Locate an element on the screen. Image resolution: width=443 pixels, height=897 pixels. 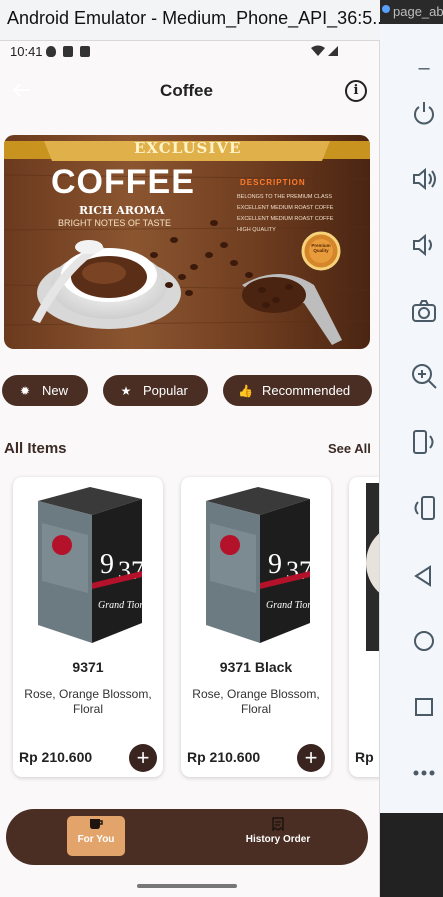
overview-nav-button is located at coordinates (424, 707).